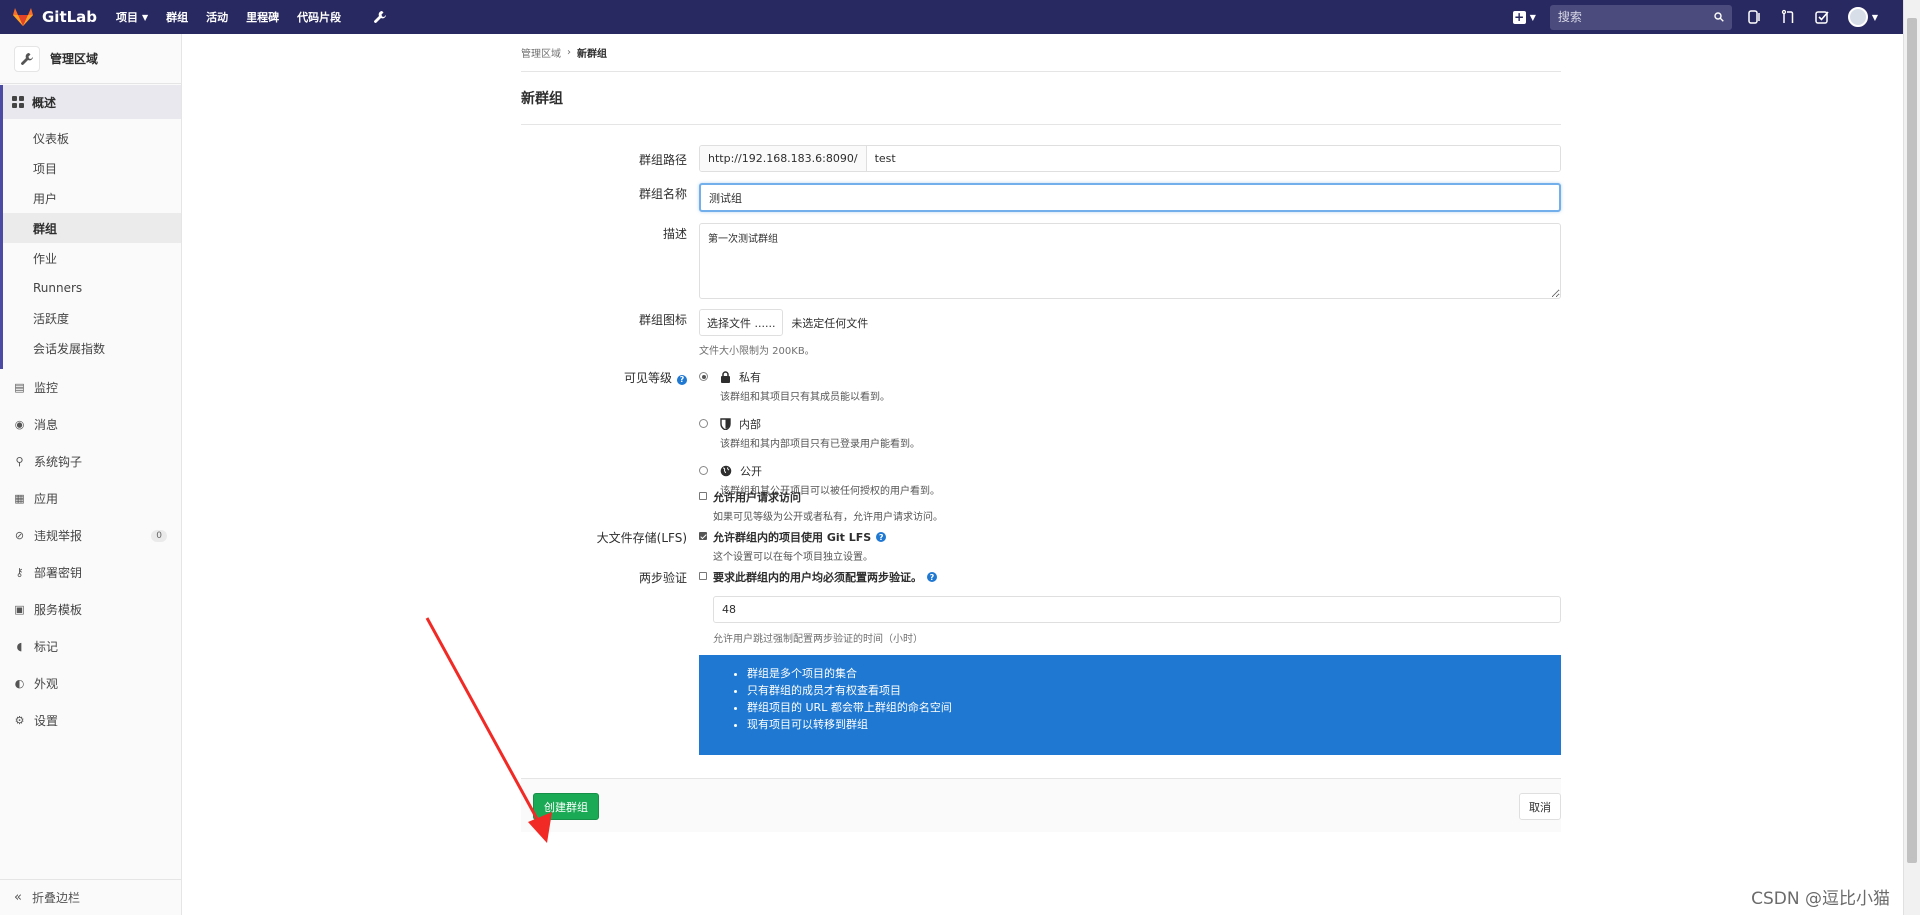 The image size is (1920, 915). I want to click on request-access-checkbox, so click(703, 496).